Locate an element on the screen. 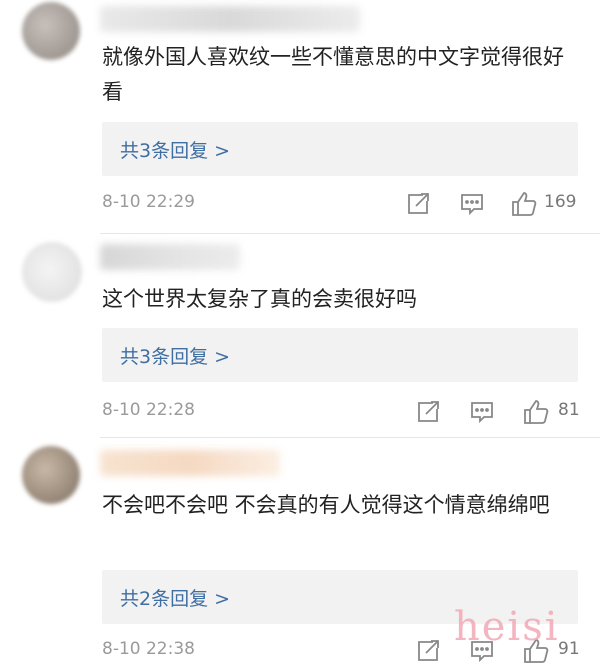  comment-text: 不会吧不会吧 不会真的有人觉得这个情意绵绵吧 is located at coordinates (326, 505).